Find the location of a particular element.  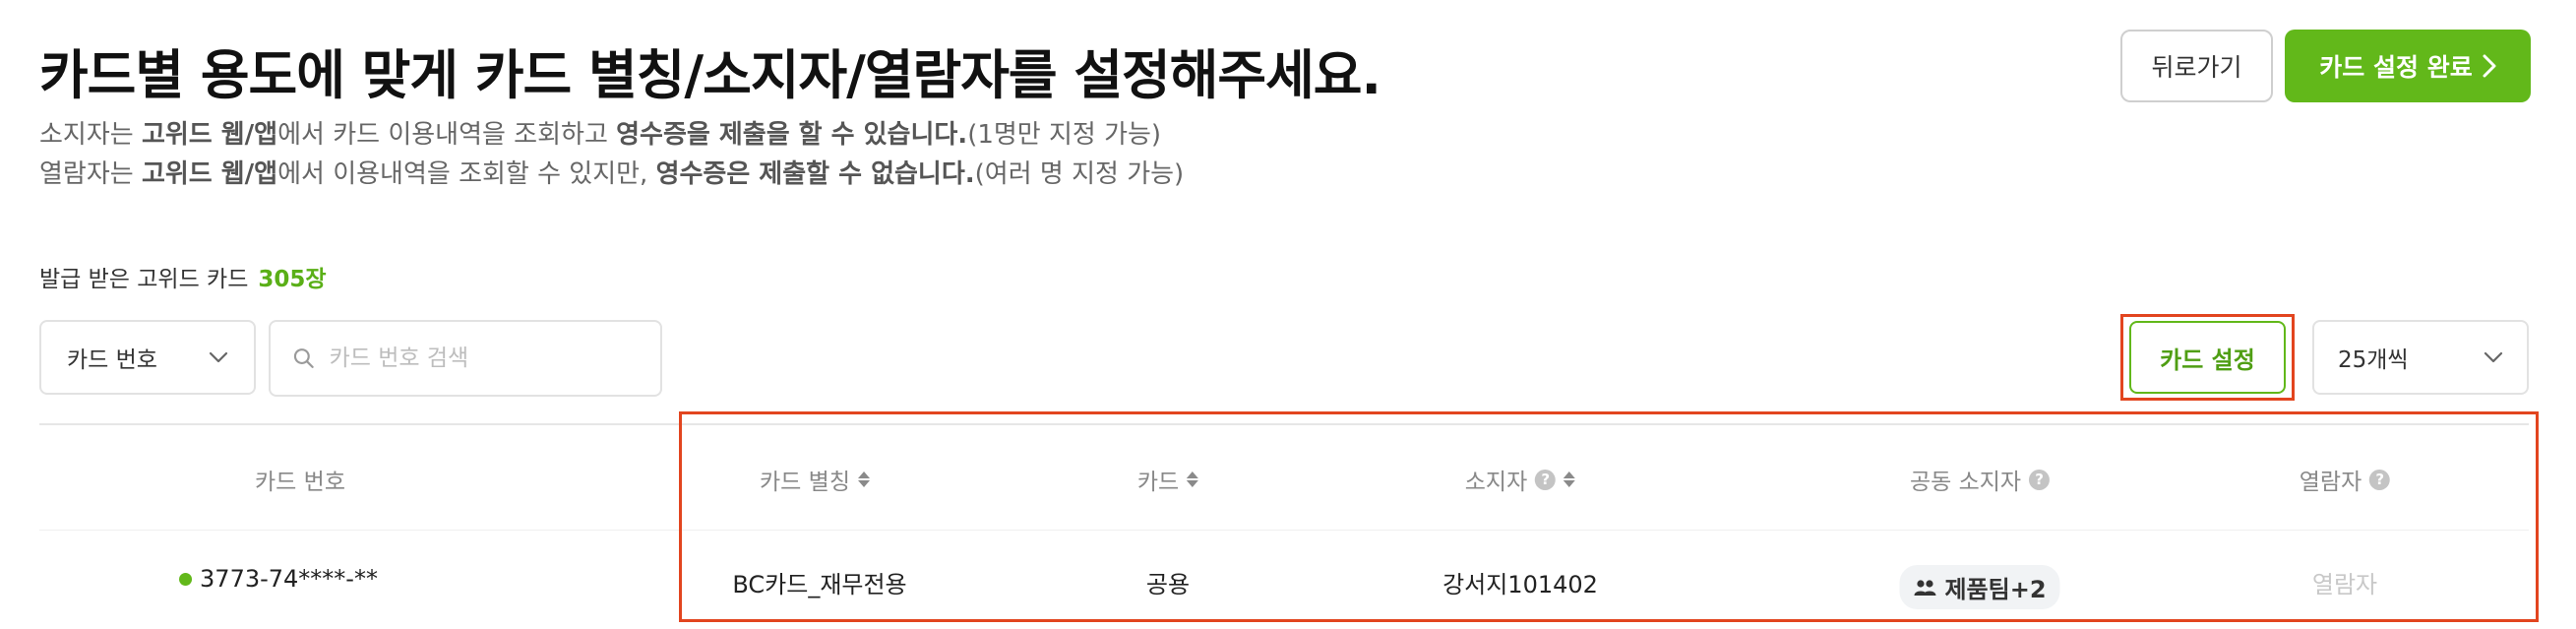

card-setting-button: 카드 설정 is located at coordinates (2207, 357).